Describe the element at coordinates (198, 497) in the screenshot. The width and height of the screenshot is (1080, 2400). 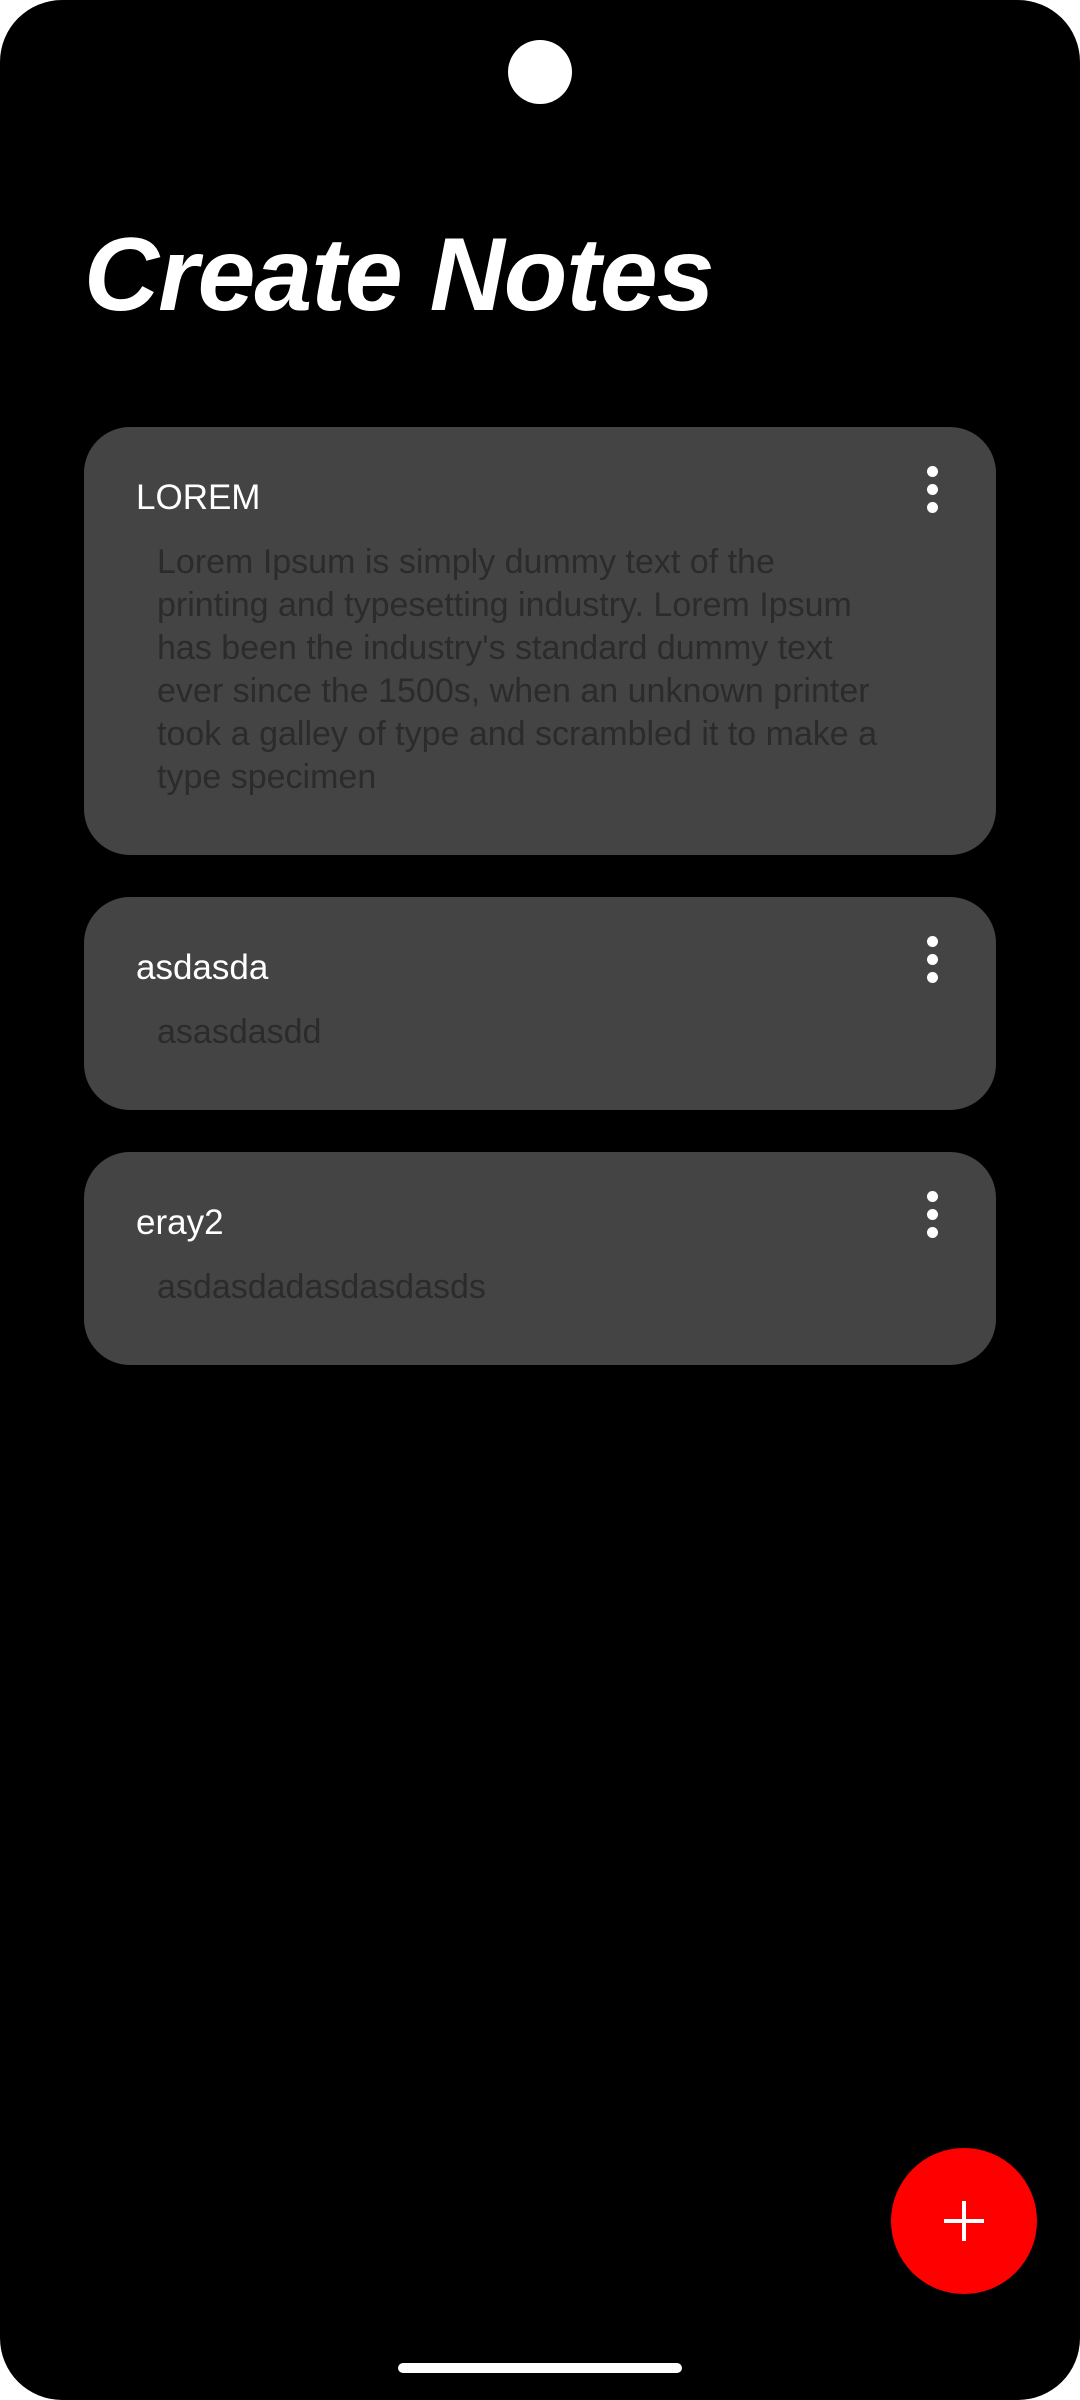
I see `note-title: LOREM` at that location.